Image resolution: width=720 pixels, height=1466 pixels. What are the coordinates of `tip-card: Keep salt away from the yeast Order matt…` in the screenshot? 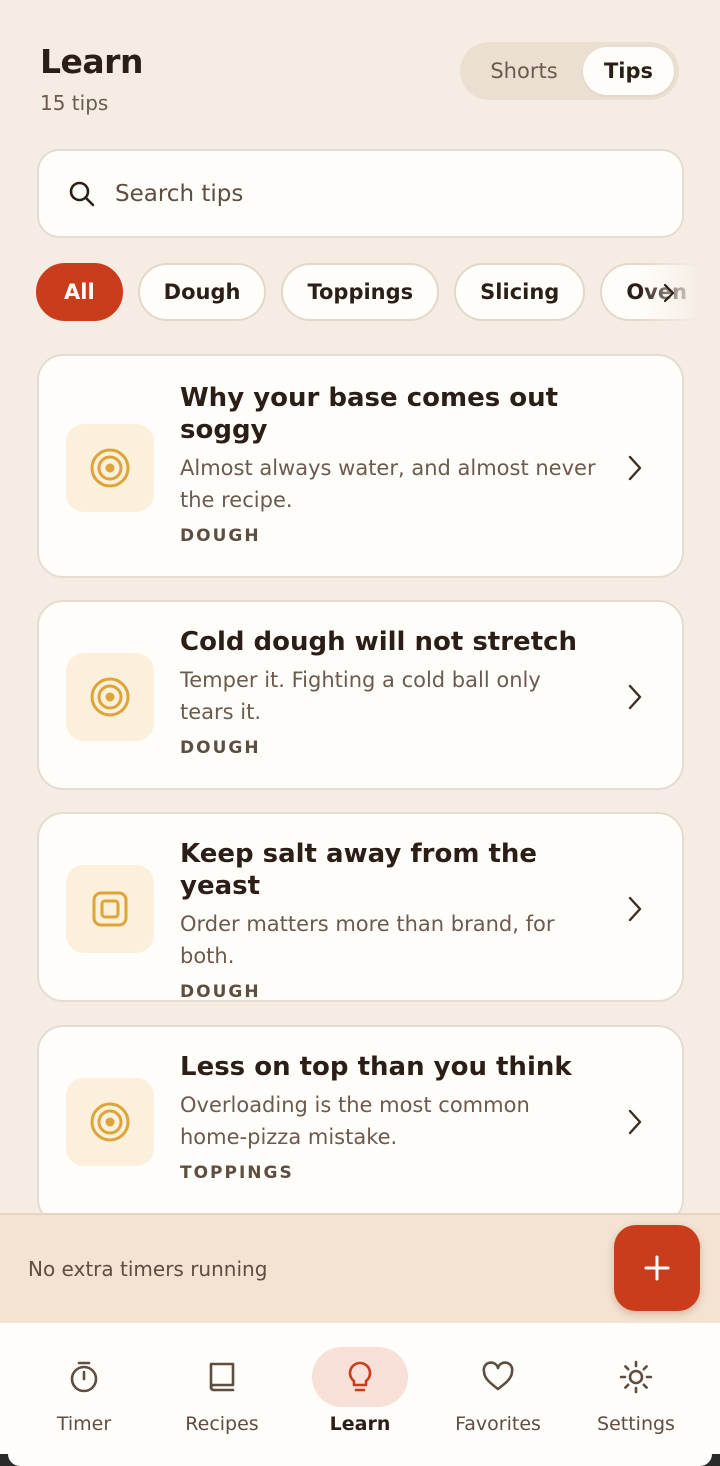 It's located at (360, 907).